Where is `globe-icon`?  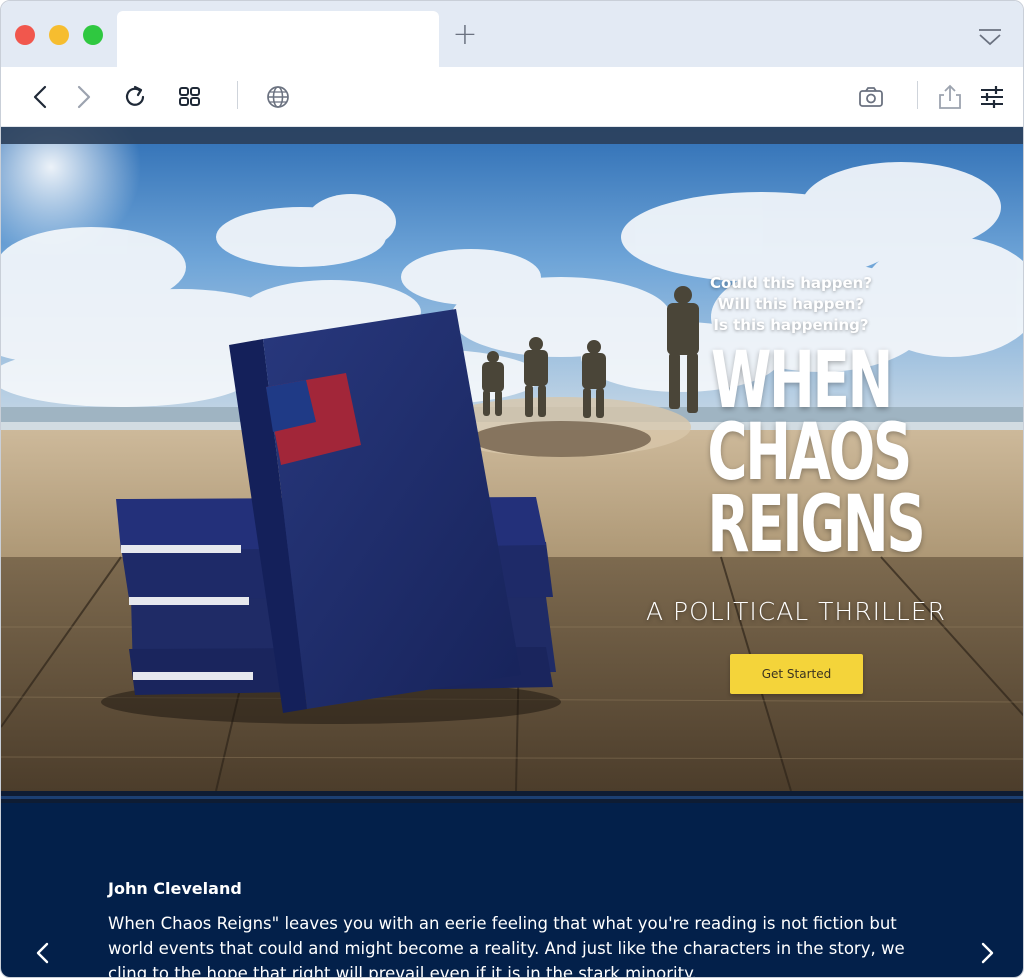
globe-icon is located at coordinates (278, 97).